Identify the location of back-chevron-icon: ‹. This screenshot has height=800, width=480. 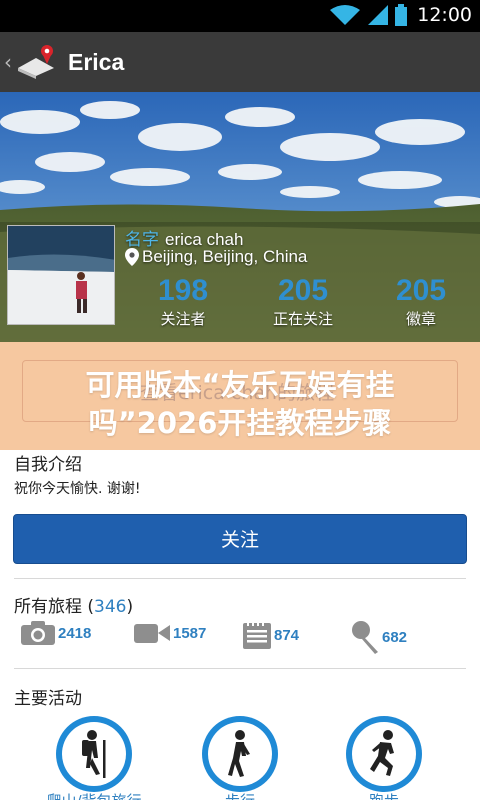
(8, 62).